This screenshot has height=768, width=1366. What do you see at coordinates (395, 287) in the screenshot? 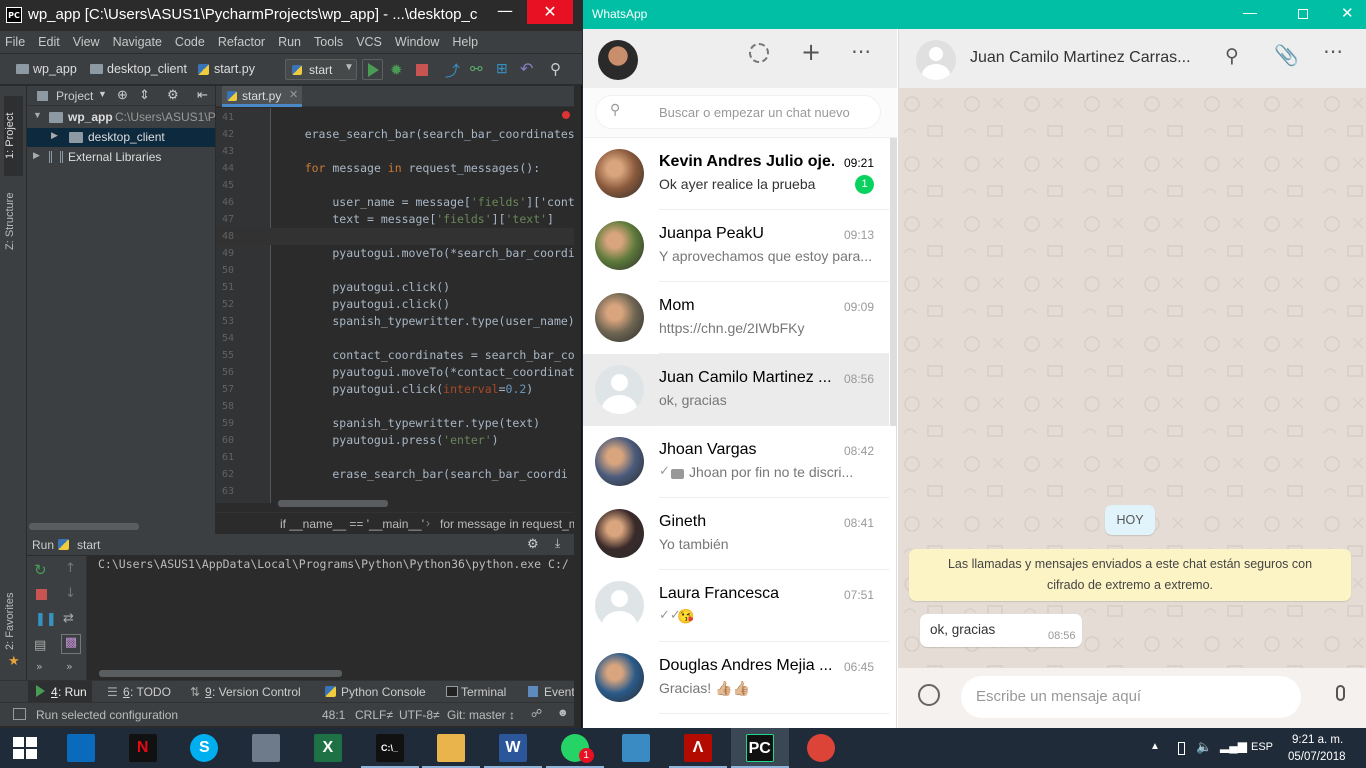
I see `code-line: 51 pyautogui.click()` at bounding box center [395, 287].